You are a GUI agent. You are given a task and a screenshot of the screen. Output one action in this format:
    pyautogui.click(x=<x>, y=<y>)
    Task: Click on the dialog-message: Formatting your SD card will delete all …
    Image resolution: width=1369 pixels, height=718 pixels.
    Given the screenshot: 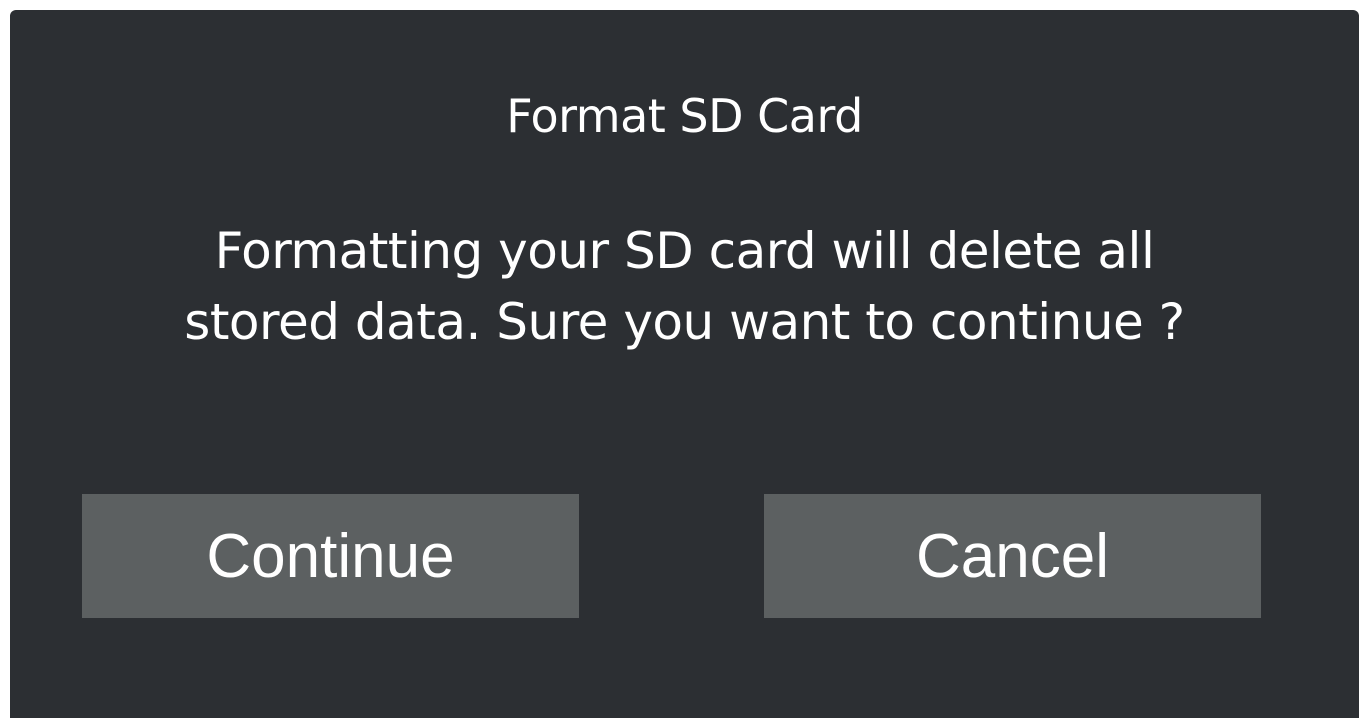 What is the action you would take?
    pyautogui.click(x=684, y=286)
    